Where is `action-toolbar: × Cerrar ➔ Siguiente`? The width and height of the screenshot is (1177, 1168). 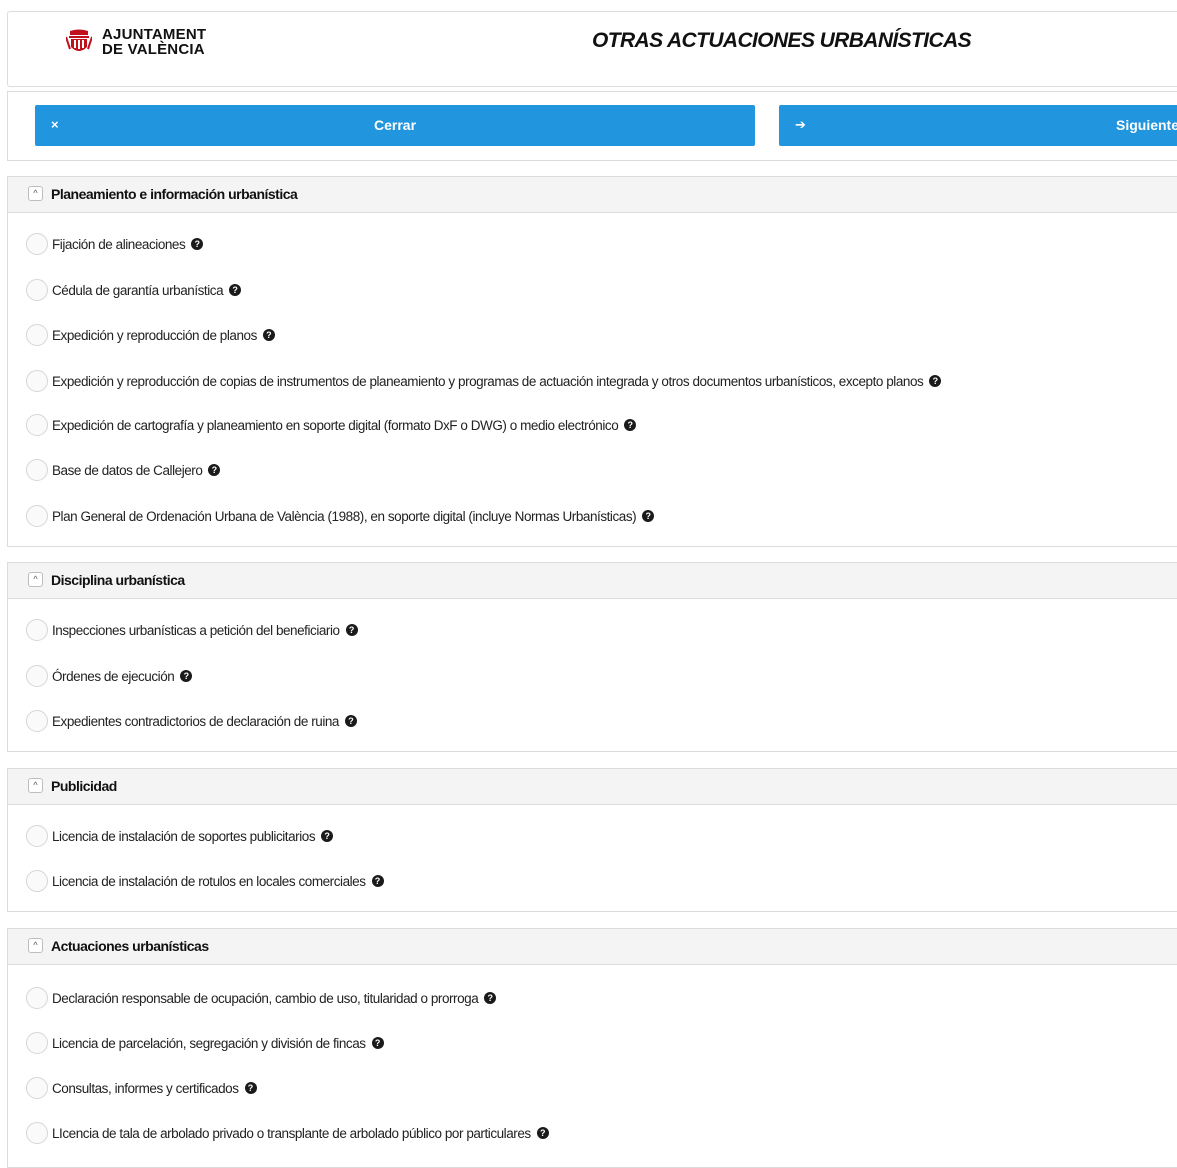
action-toolbar: × Cerrar ➔ Siguiente is located at coordinates (592, 126).